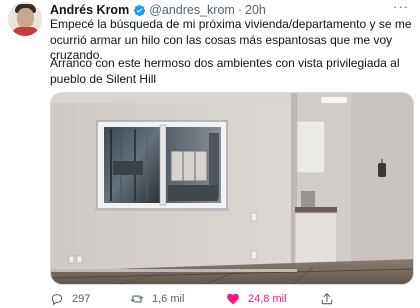 This screenshot has width=420, height=308. Describe the element at coordinates (168, 299) in the screenshot. I see `retweet-count: 1,6 mil` at that location.